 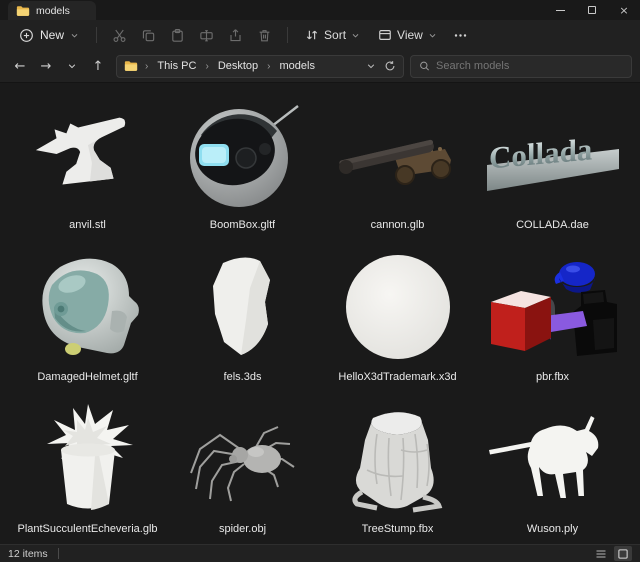 What do you see at coordinates (397, 377) in the screenshot?
I see `file-name: HelloX3dTrademark.x3d` at bounding box center [397, 377].